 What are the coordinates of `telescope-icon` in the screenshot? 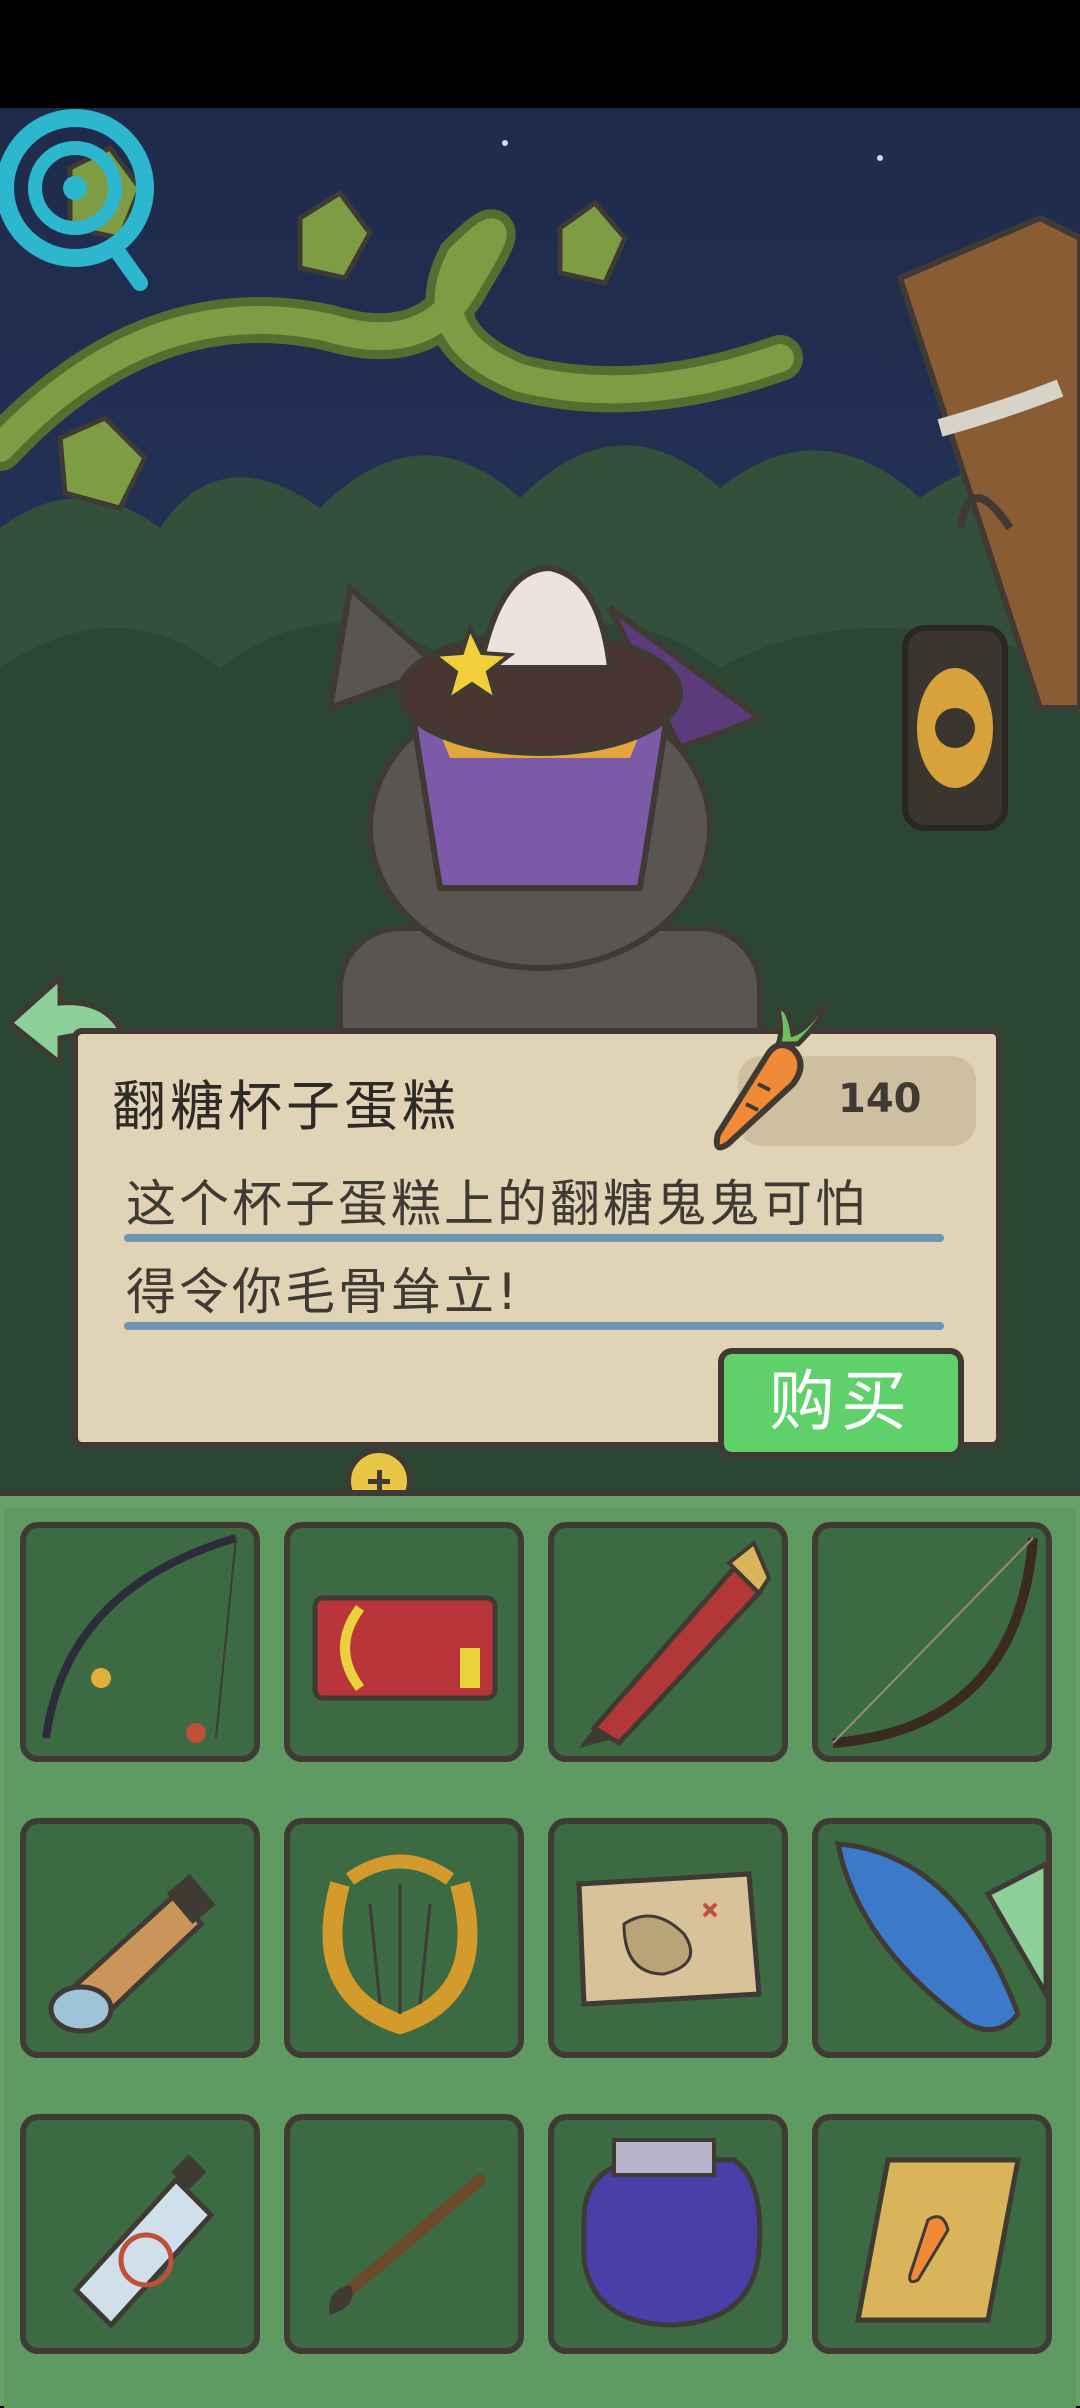 It's located at (132, 1954).